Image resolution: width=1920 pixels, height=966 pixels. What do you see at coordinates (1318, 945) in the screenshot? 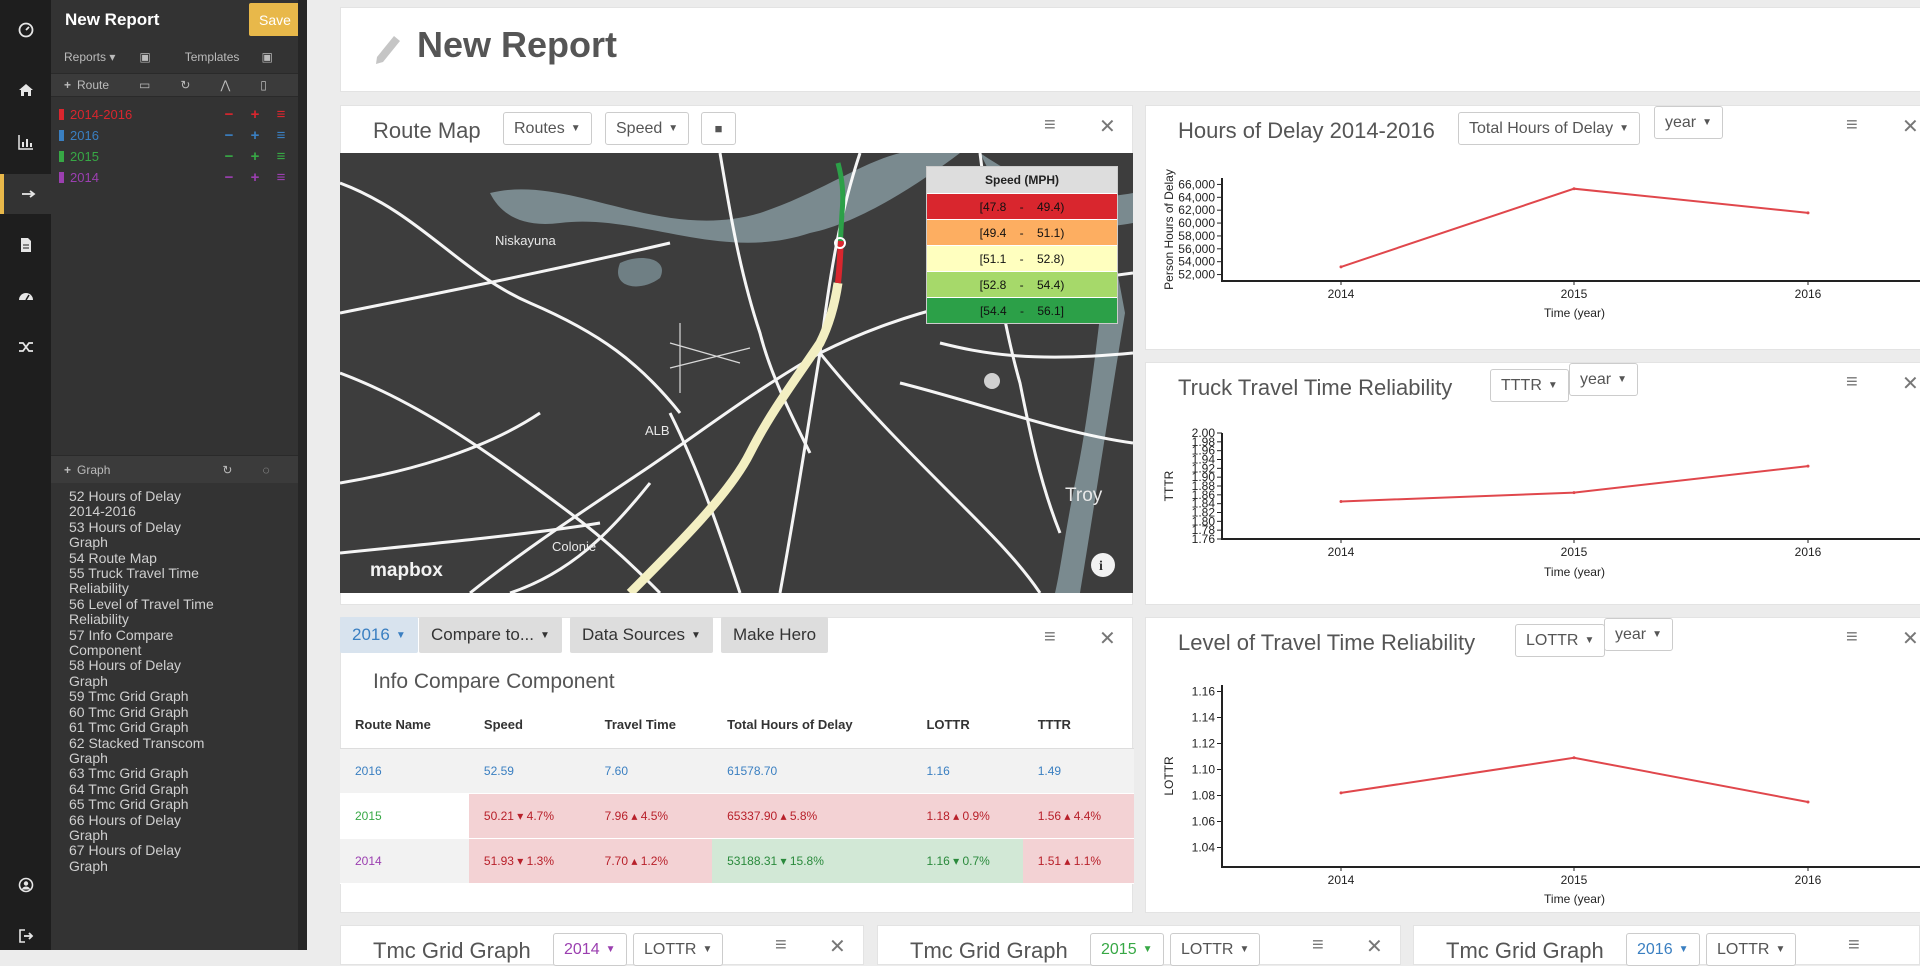
I see `tmc-menu-icon-2: ≡` at bounding box center [1318, 945].